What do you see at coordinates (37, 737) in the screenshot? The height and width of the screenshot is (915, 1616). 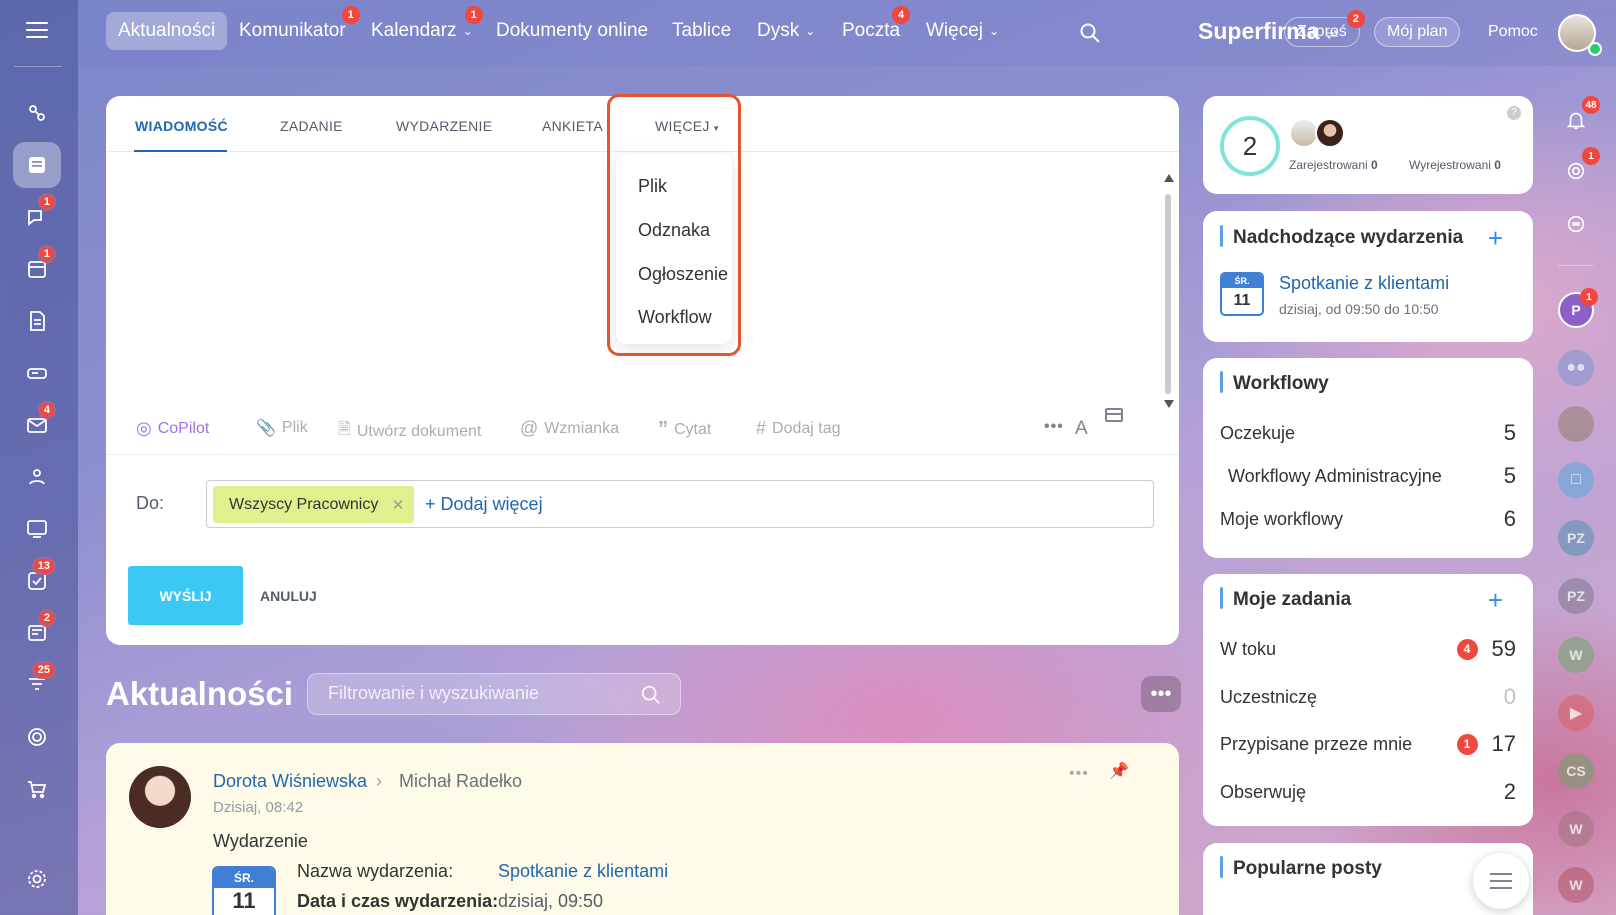 I see `sidebar-item-goals` at bounding box center [37, 737].